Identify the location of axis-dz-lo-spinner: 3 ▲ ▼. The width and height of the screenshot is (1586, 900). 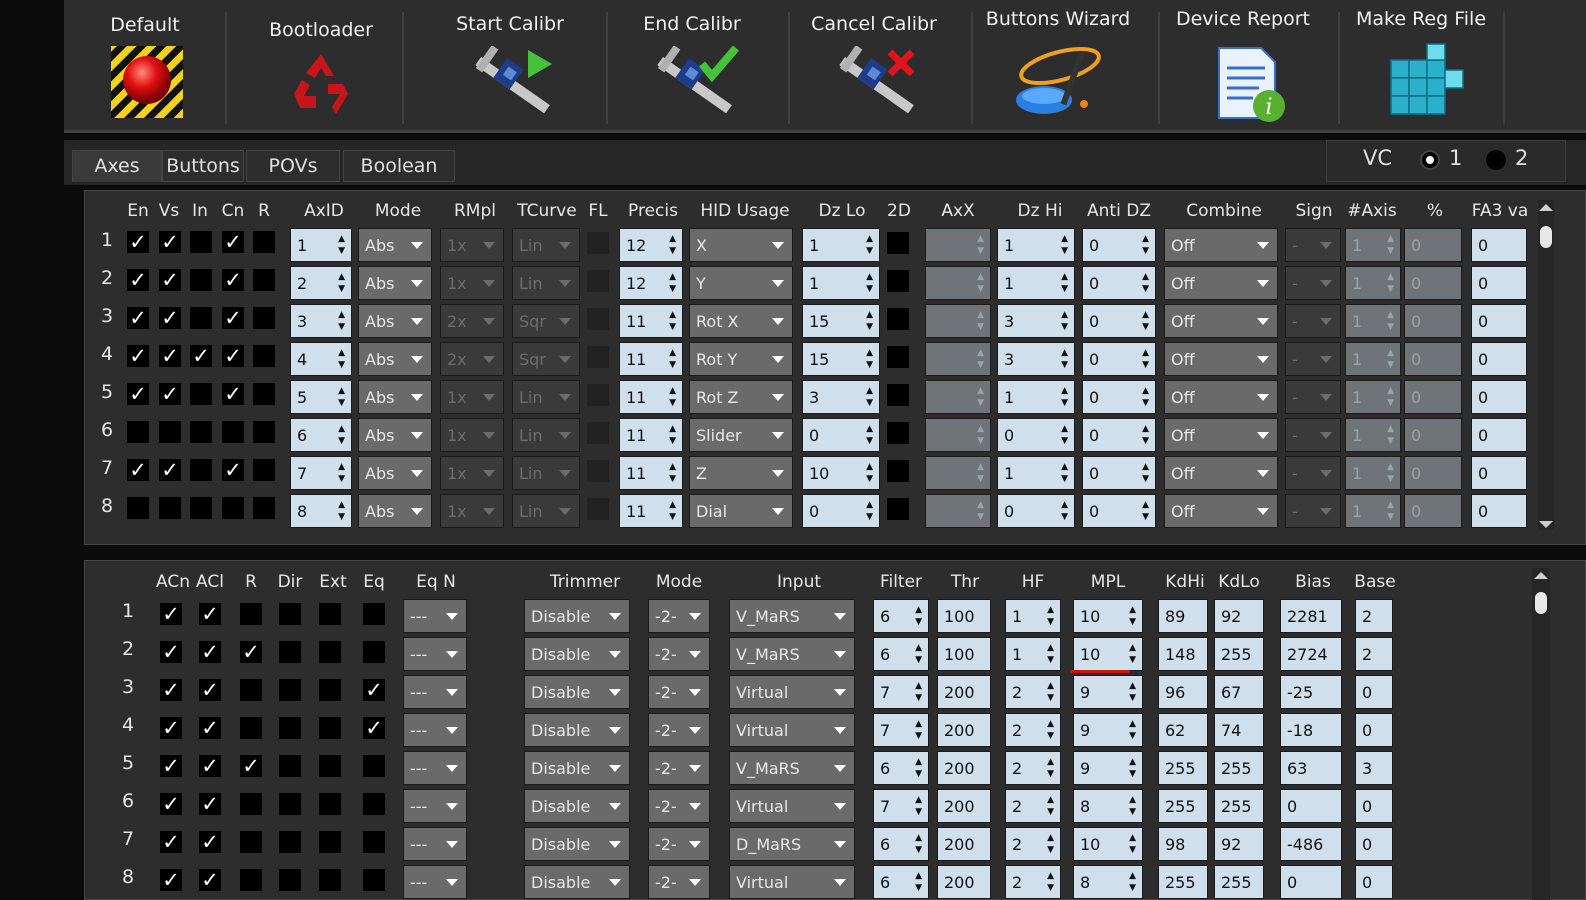
(841, 397).